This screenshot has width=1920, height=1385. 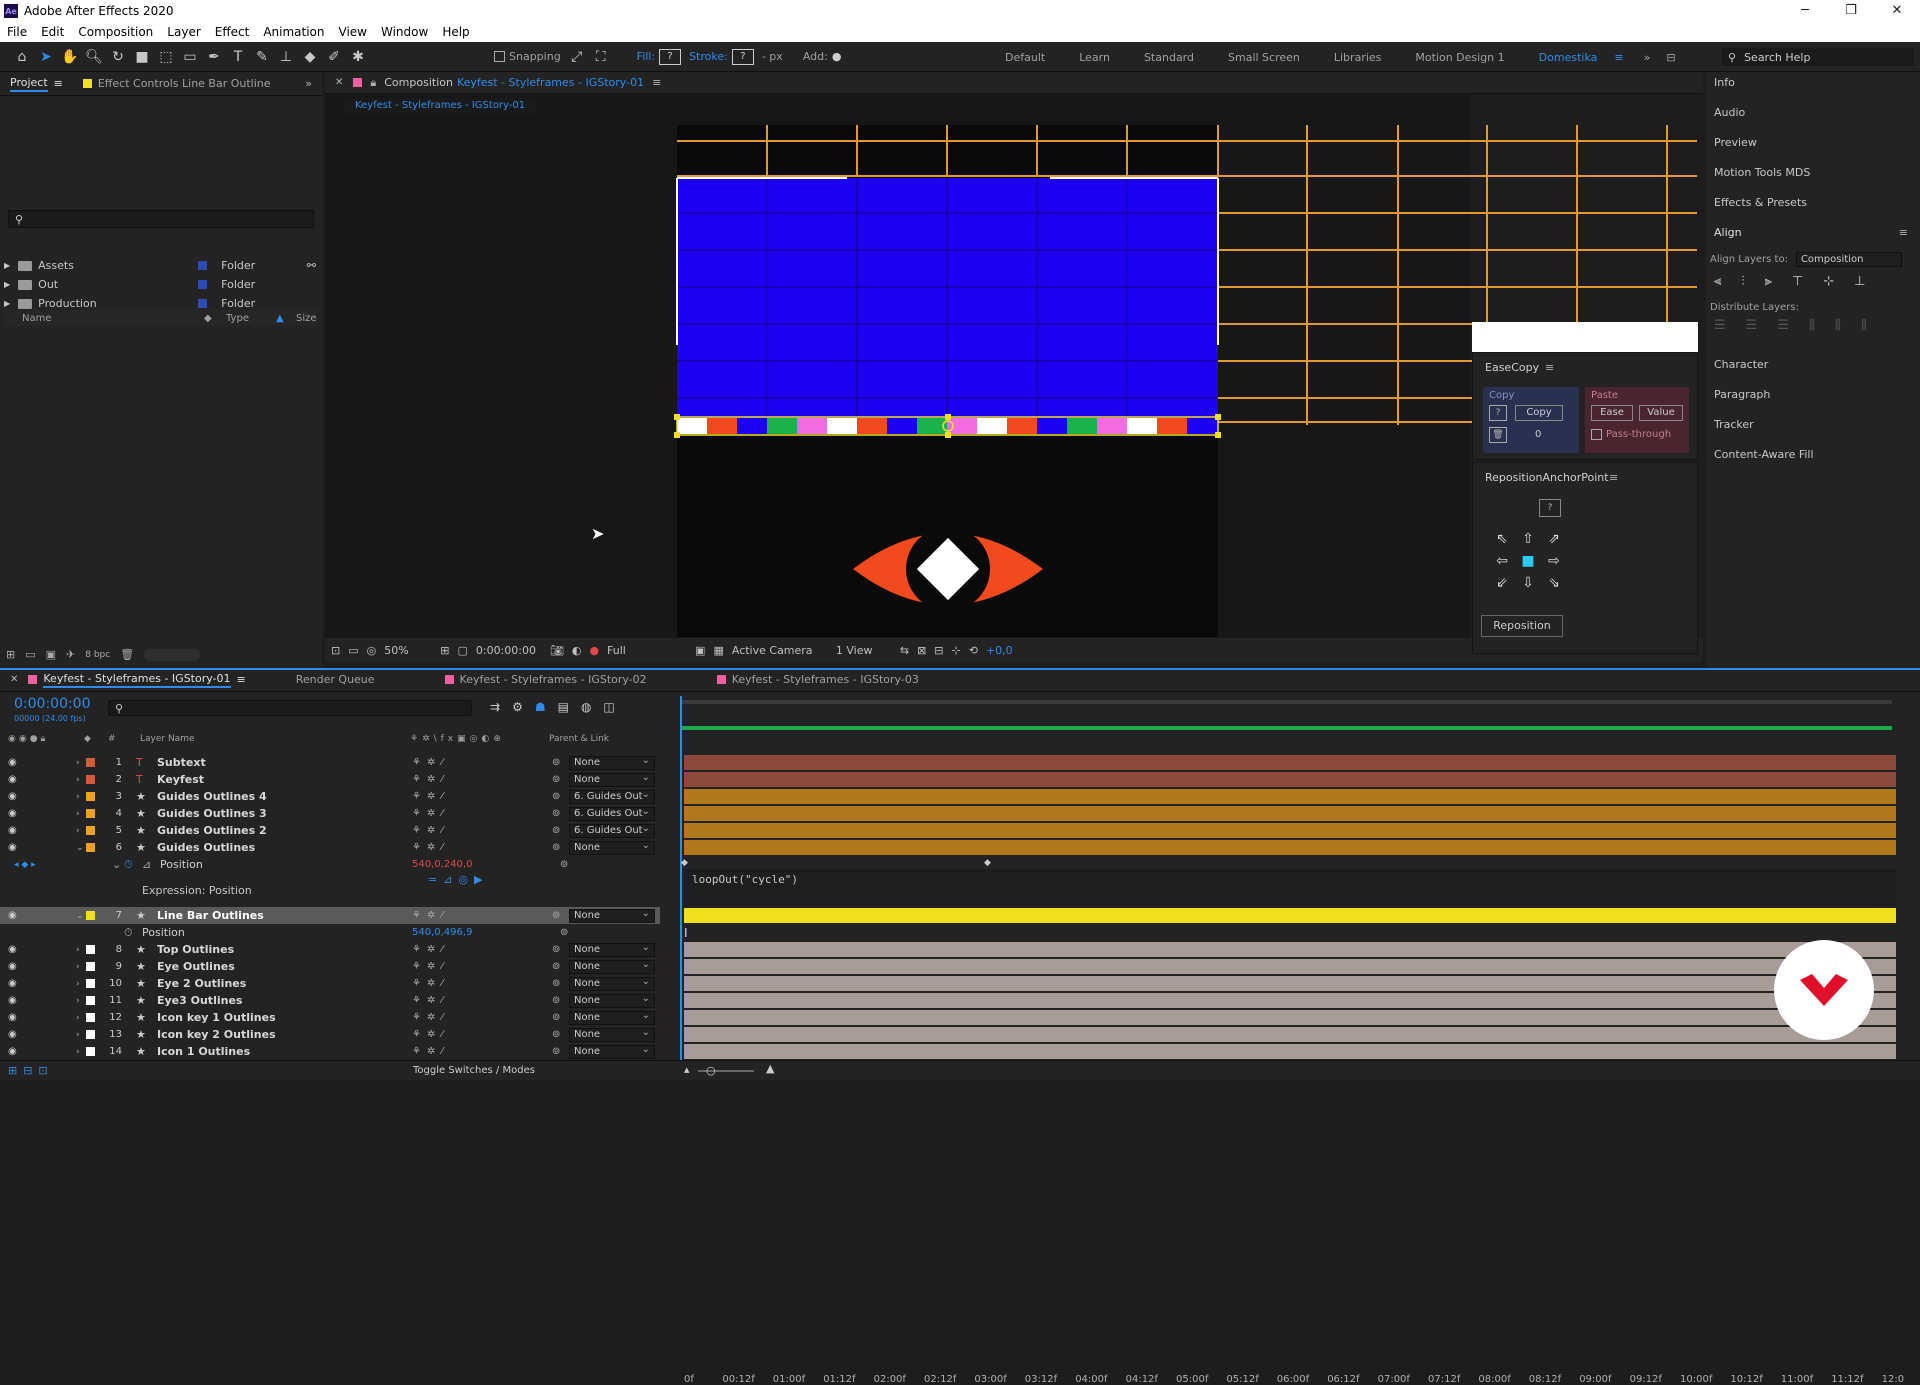 I want to click on menu-file: File, so click(x=17, y=32).